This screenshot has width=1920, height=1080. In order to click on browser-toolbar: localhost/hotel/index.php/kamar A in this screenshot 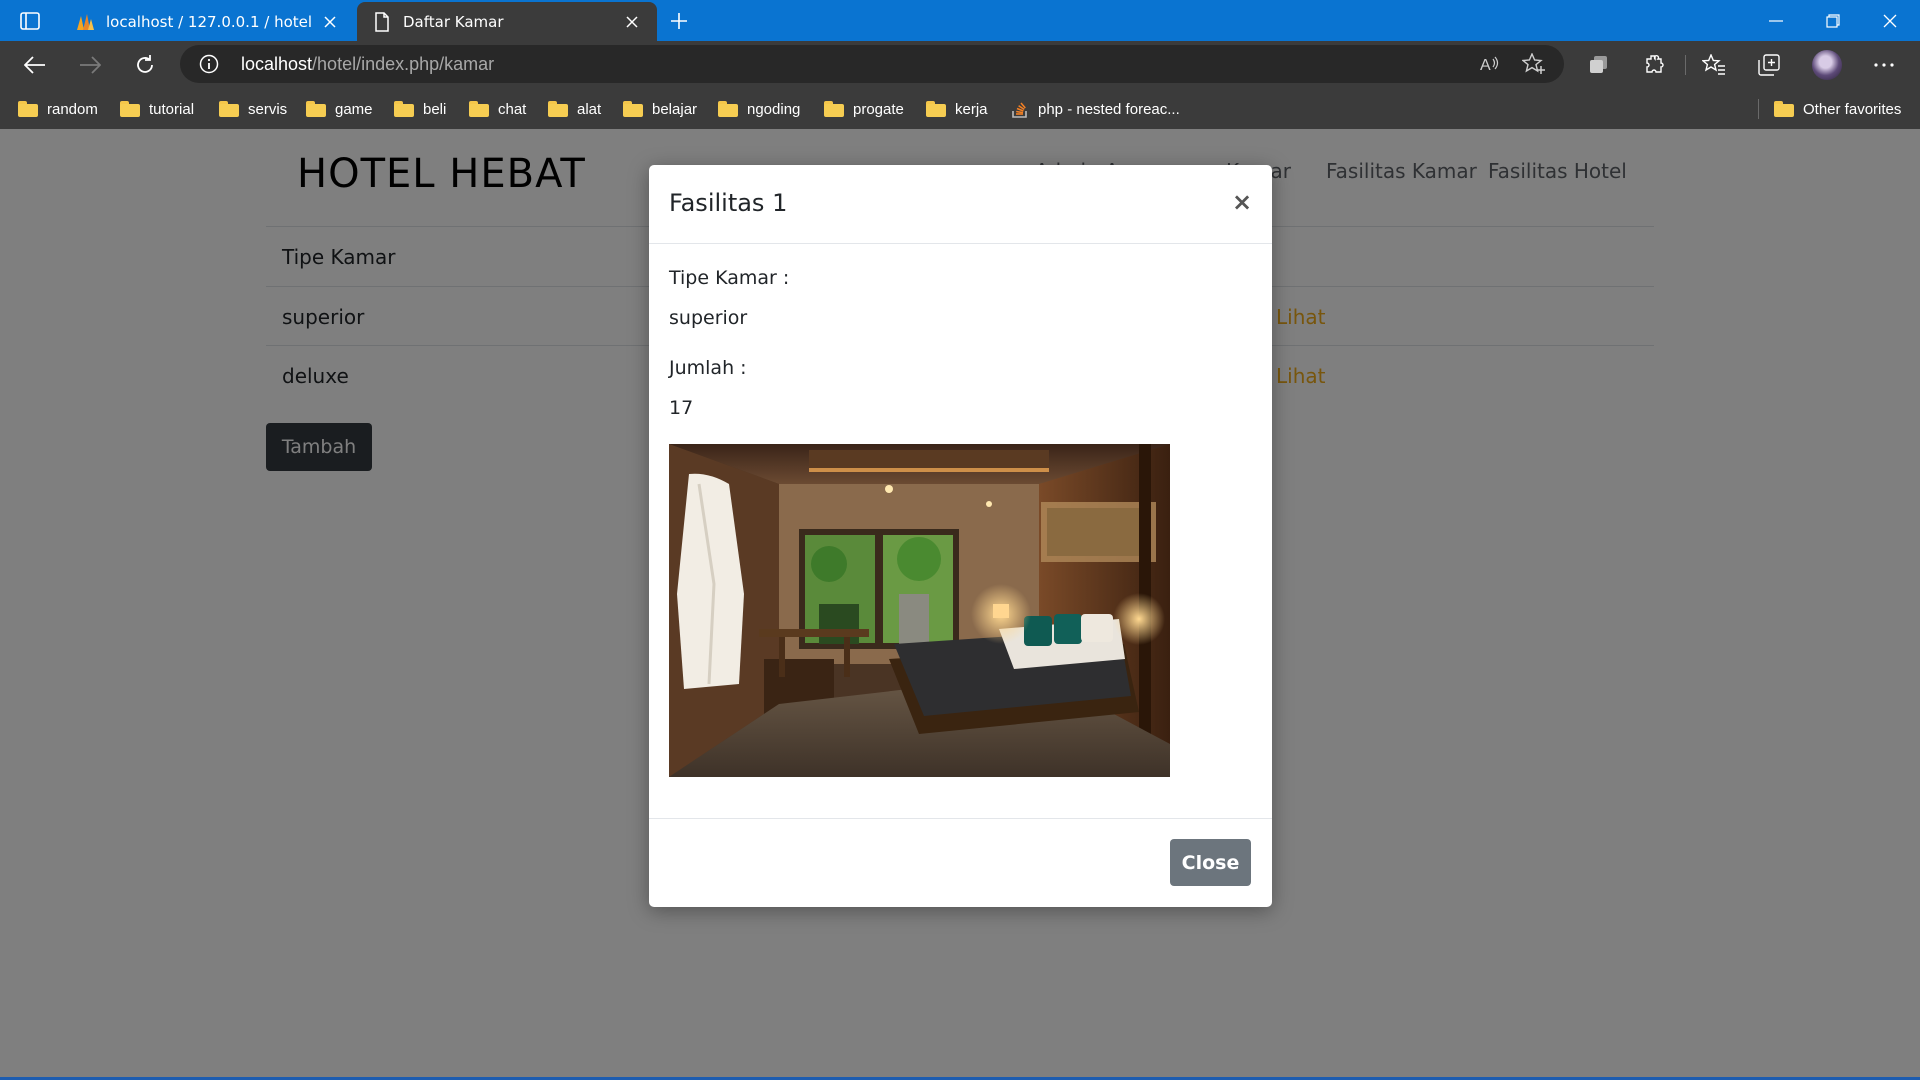, I will do `click(960, 65)`.